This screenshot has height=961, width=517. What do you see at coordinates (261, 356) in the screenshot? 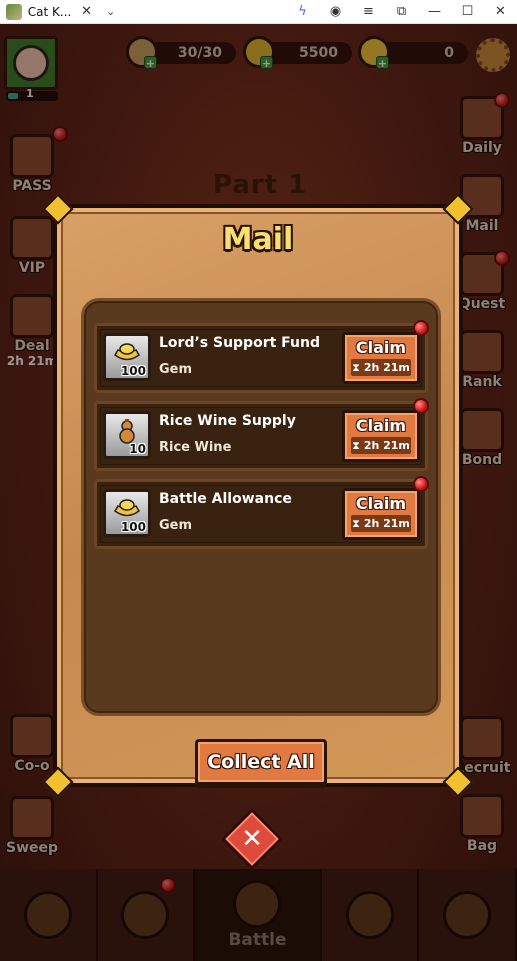
I see `mail-item: 100 Lord’s Support Fund Gem Claim ⧗ 2h 21m` at bounding box center [261, 356].